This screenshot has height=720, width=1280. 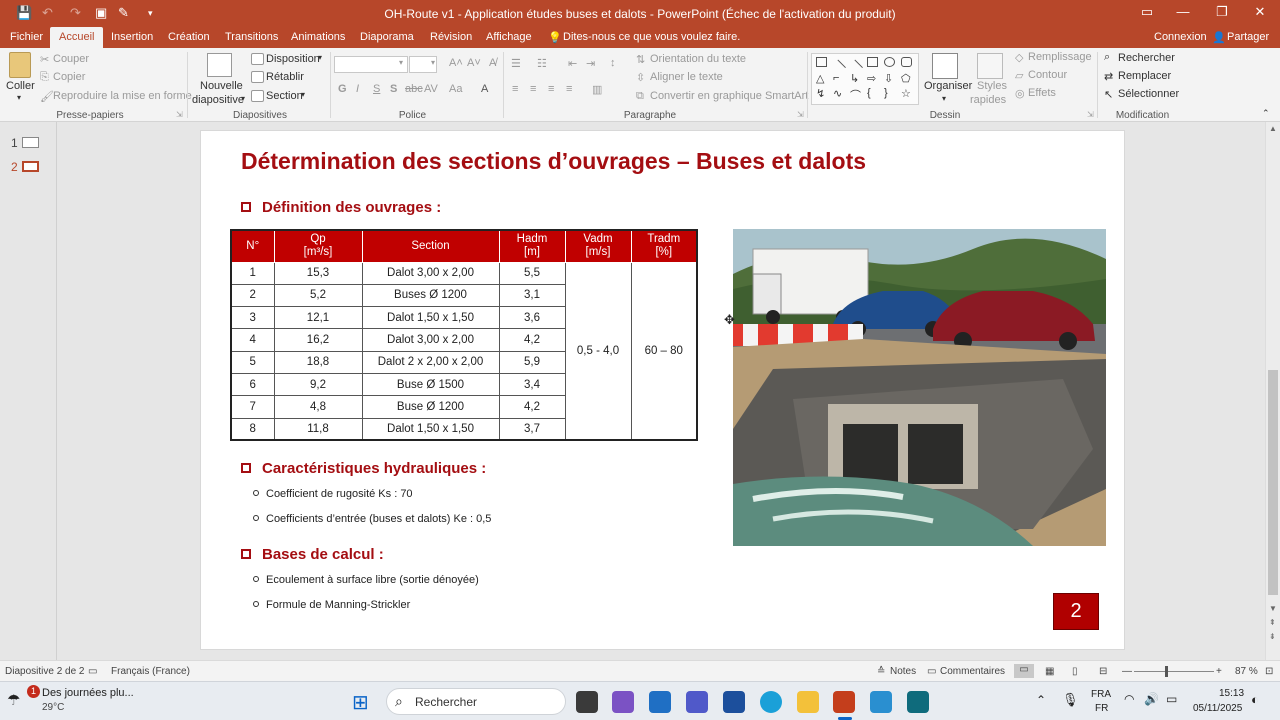 What do you see at coordinates (945, 66) in the screenshot?
I see `arrange-icon` at bounding box center [945, 66].